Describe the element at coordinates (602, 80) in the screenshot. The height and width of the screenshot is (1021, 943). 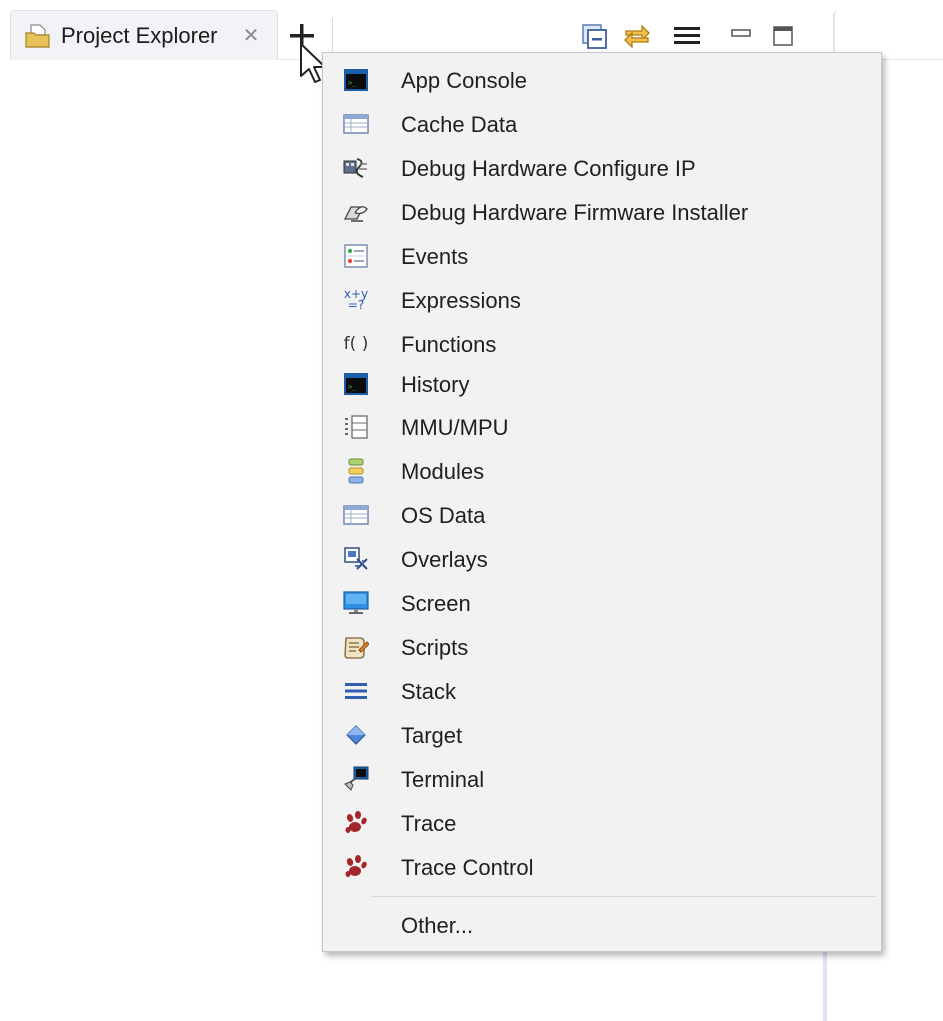
I see `menu-item-app-console: >_ App Console` at that location.